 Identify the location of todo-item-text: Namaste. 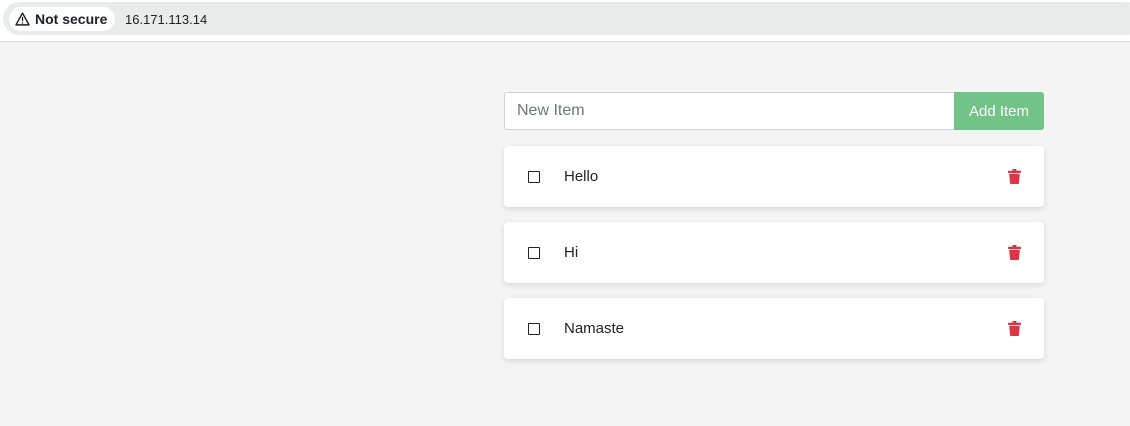
(594, 328).